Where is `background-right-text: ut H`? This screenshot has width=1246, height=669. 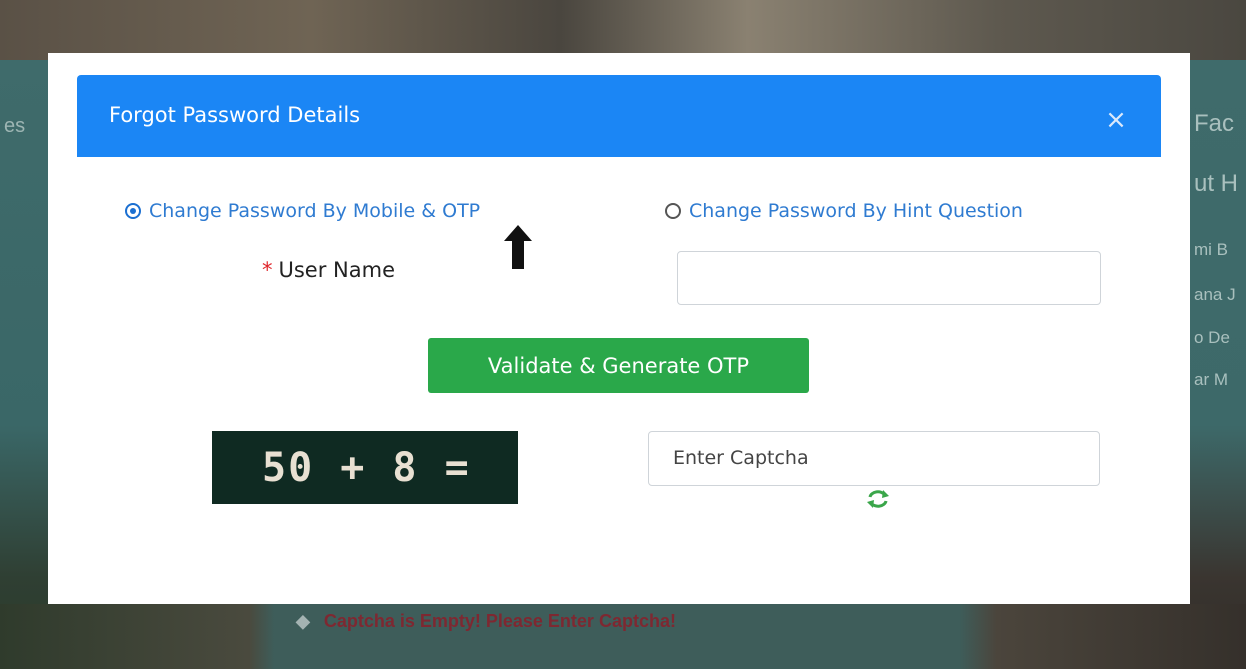
background-right-text: ut H is located at coordinates (1216, 183).